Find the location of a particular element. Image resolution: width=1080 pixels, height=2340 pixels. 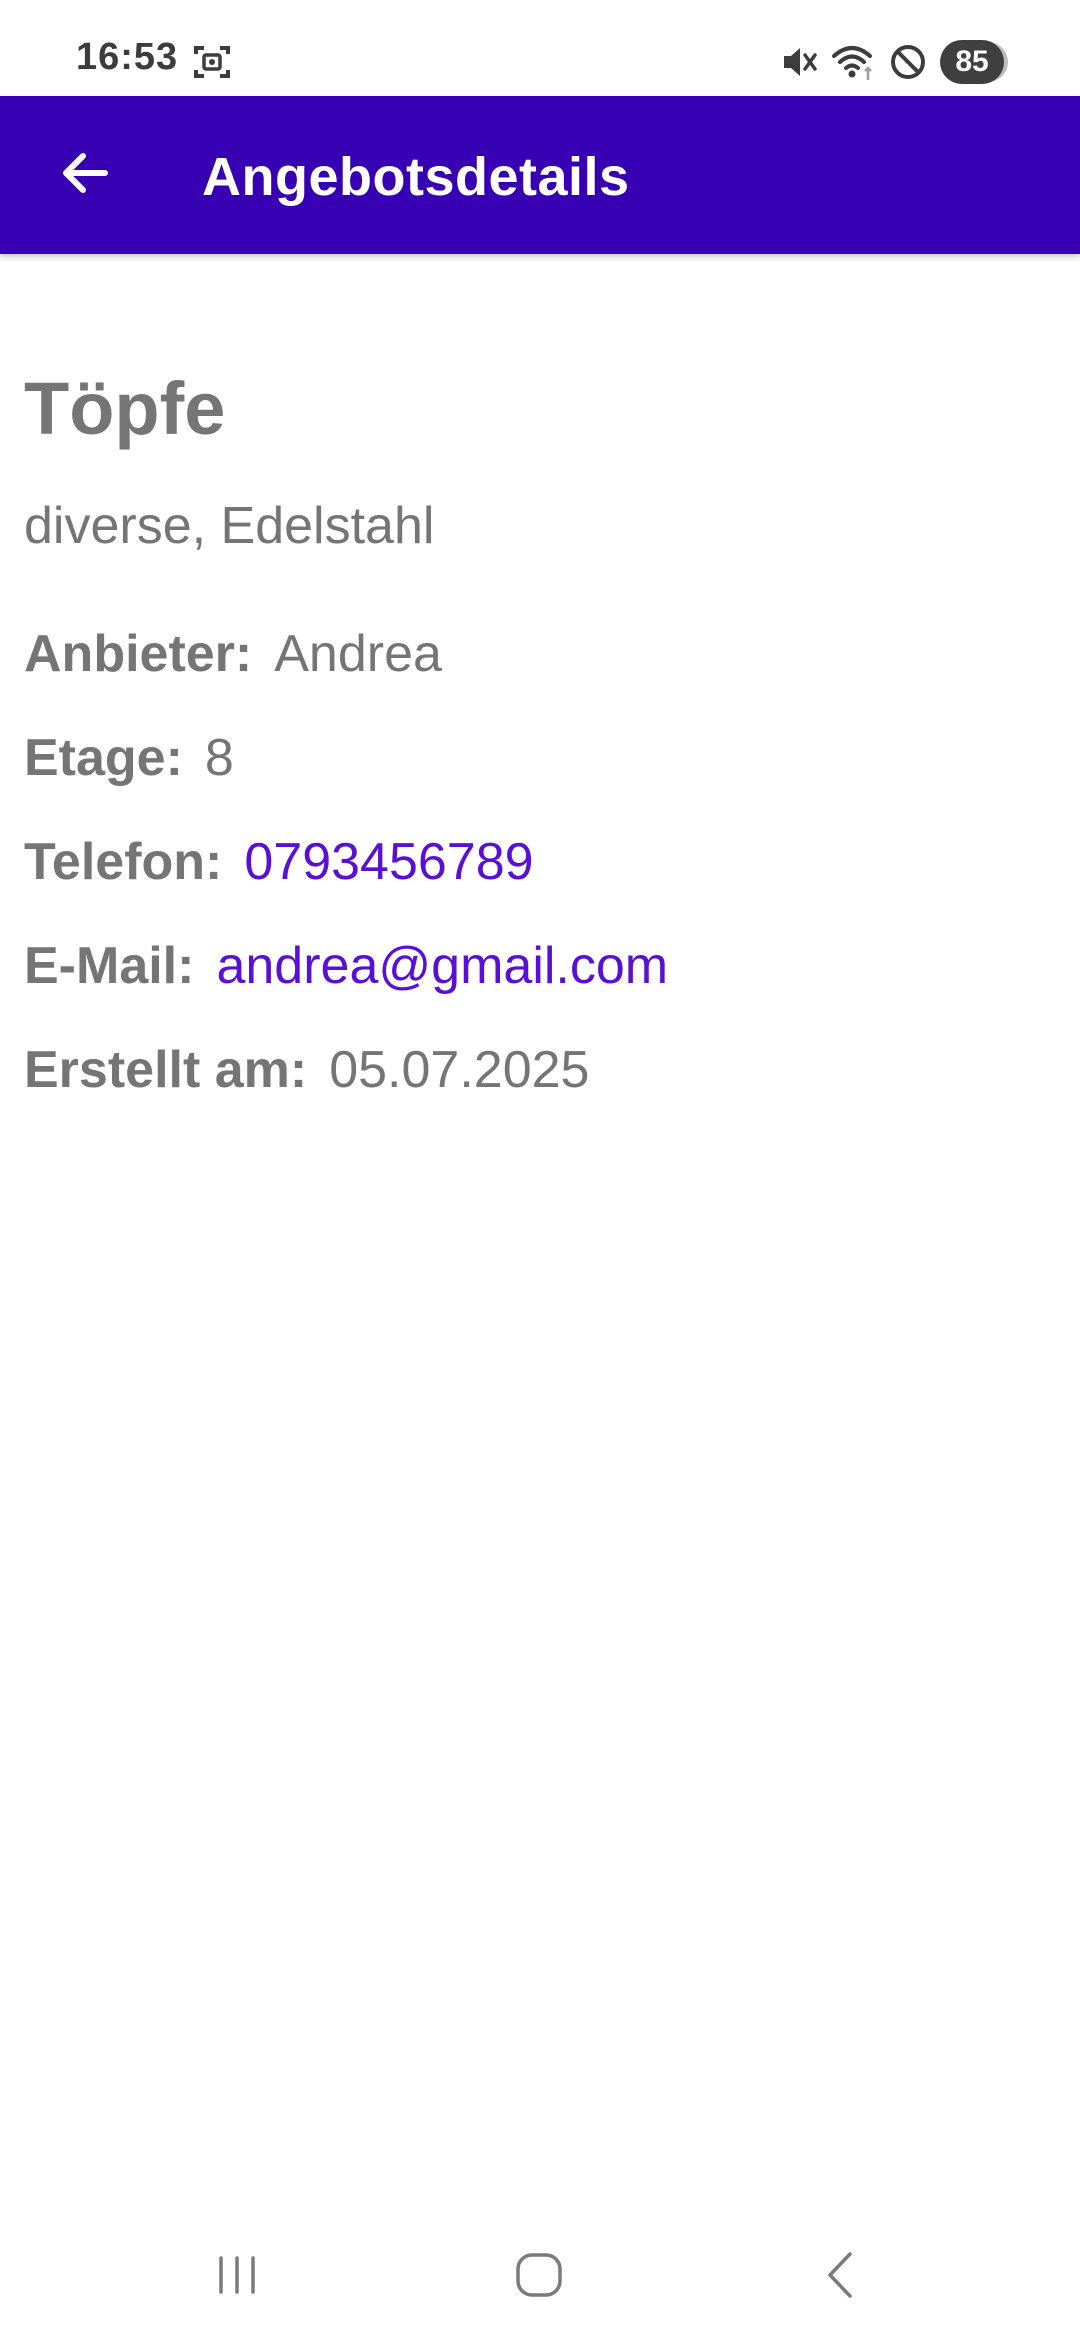

status-time: 16:53 is located at coordinates (127, 57).